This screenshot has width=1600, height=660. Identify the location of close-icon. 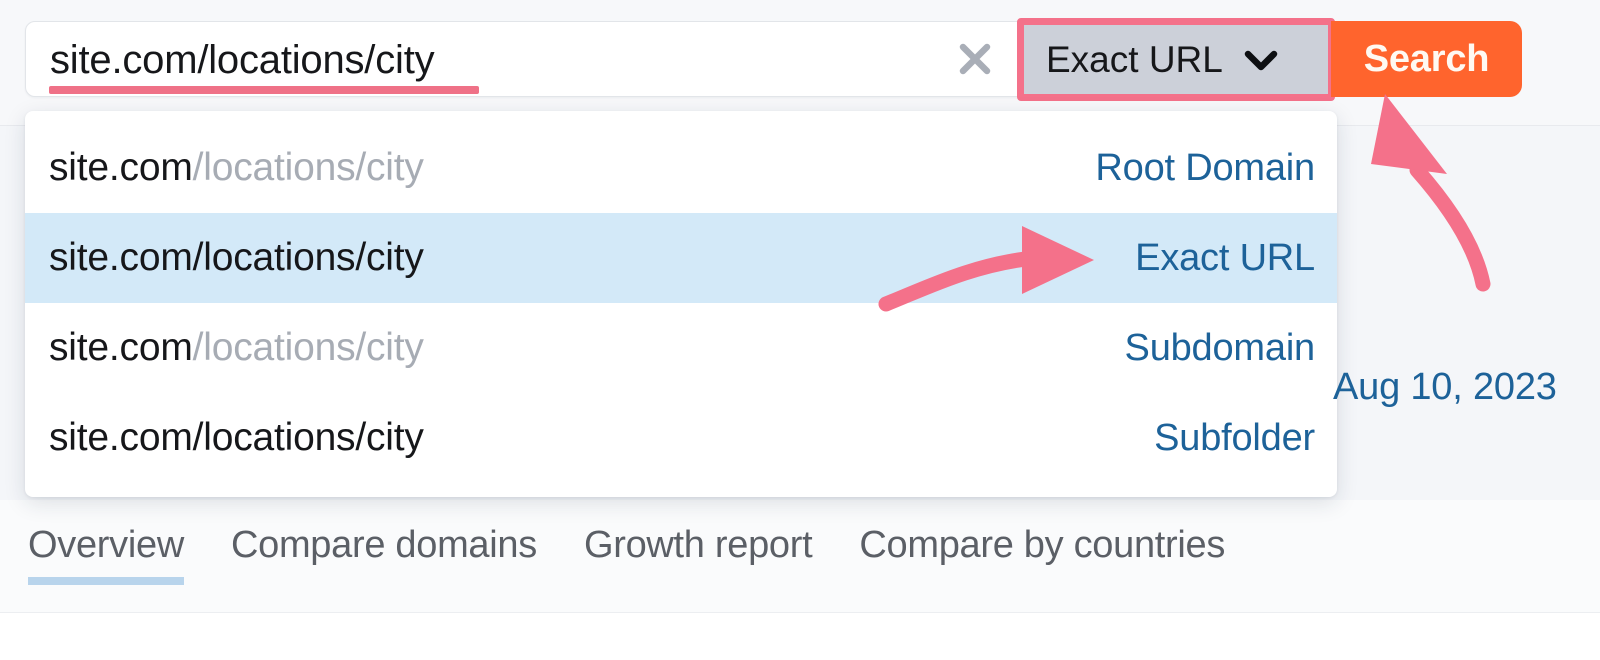
(975, 59).